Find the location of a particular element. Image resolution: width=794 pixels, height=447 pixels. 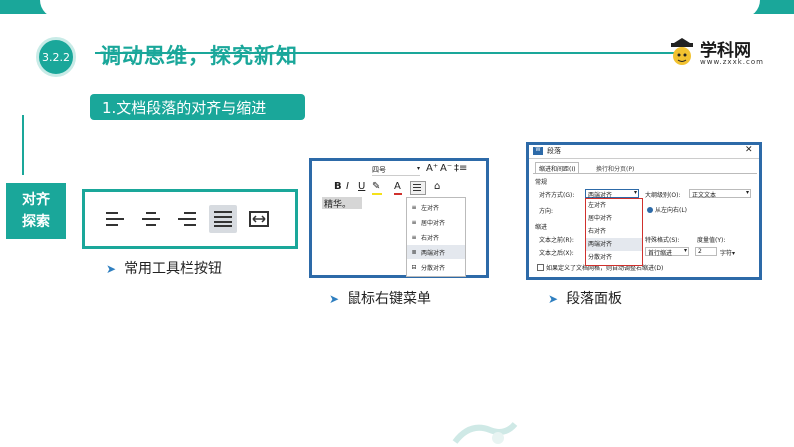

dropdown-option-selected: 两端对齐 is located at coordinates (614, 244).